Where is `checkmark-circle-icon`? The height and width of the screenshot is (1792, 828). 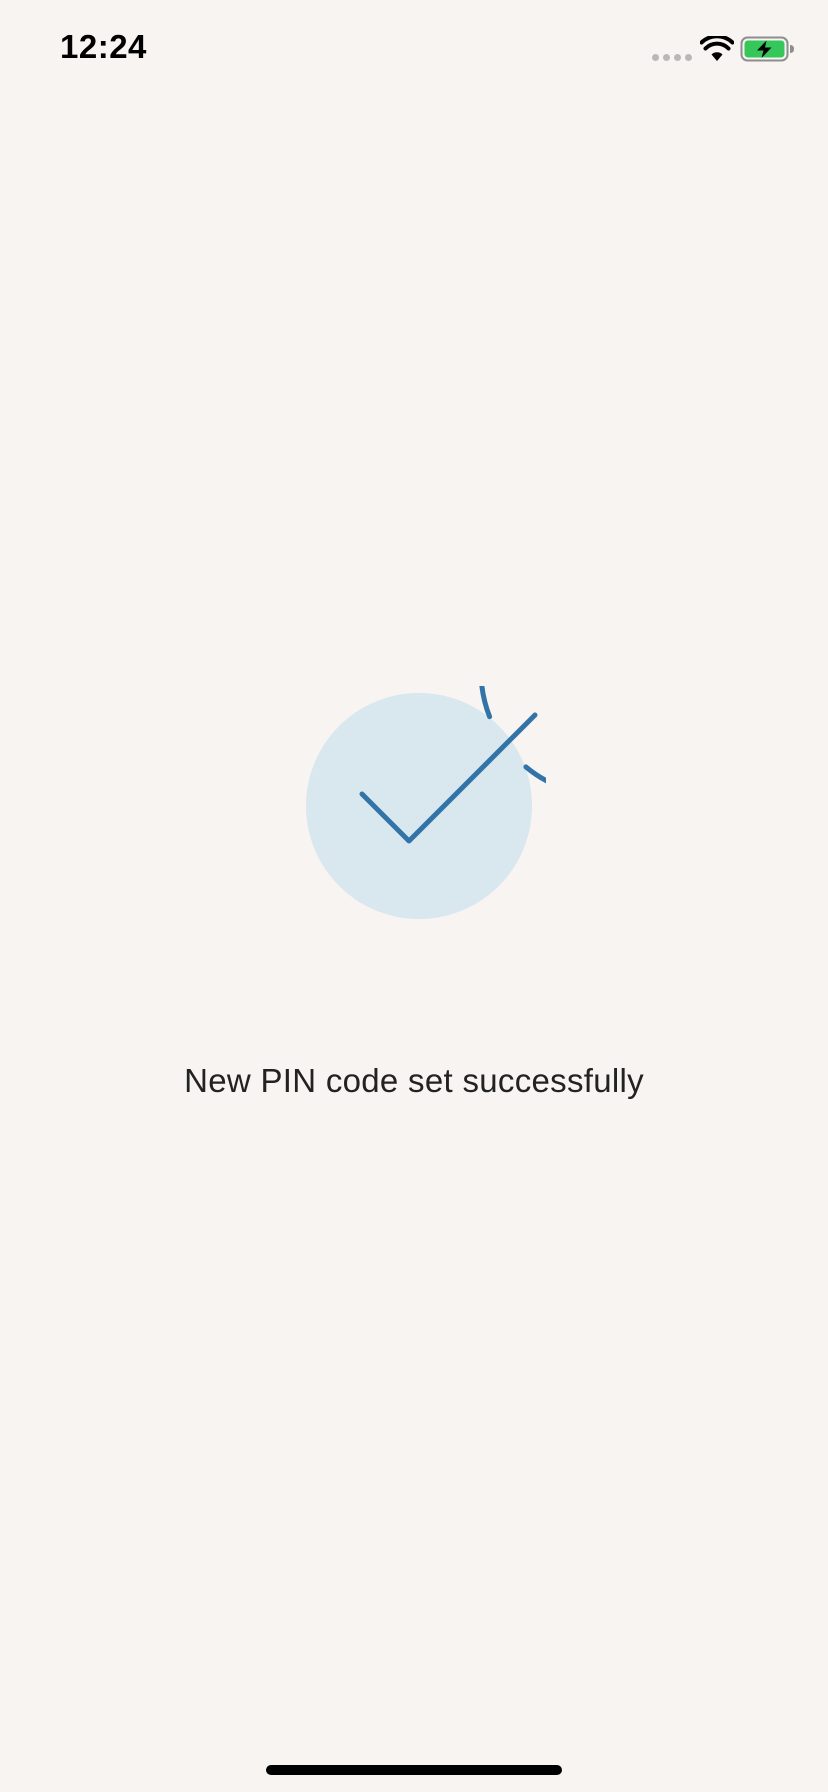 checkmark-circle-icon is located at coordinates (426, 802).